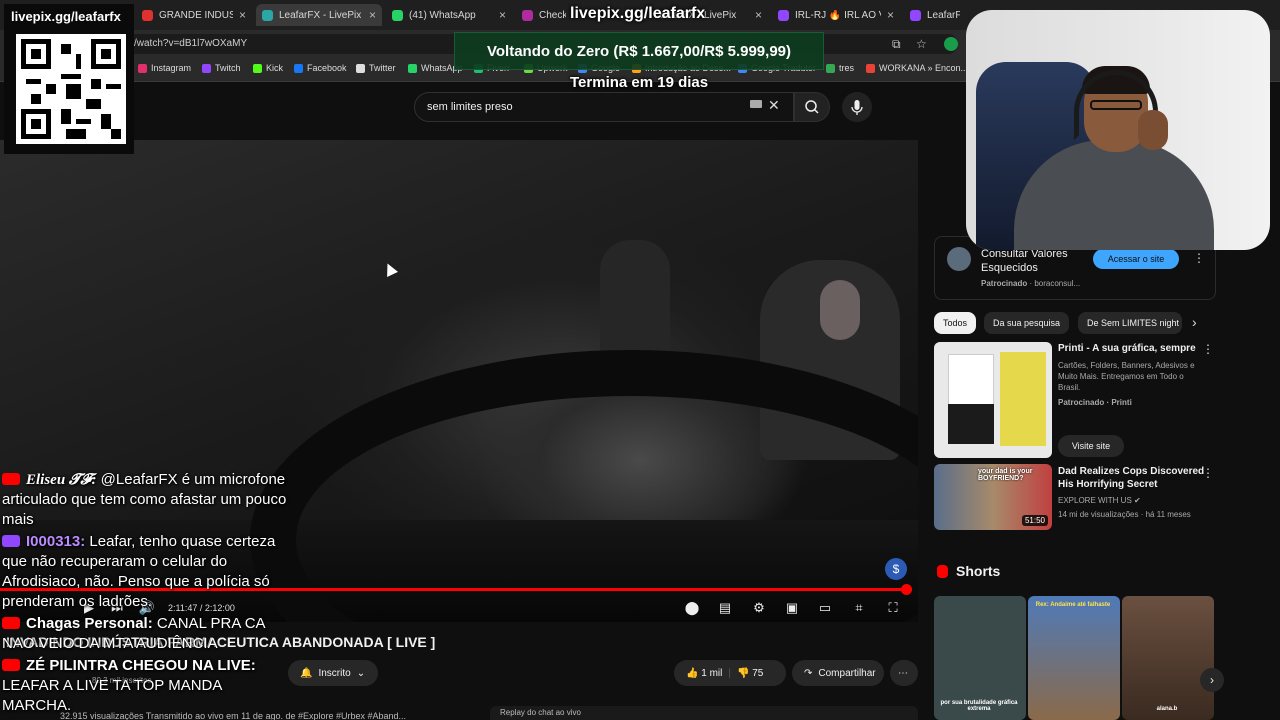  I want to click on cast-icon: ⌗, so click(859, 608).